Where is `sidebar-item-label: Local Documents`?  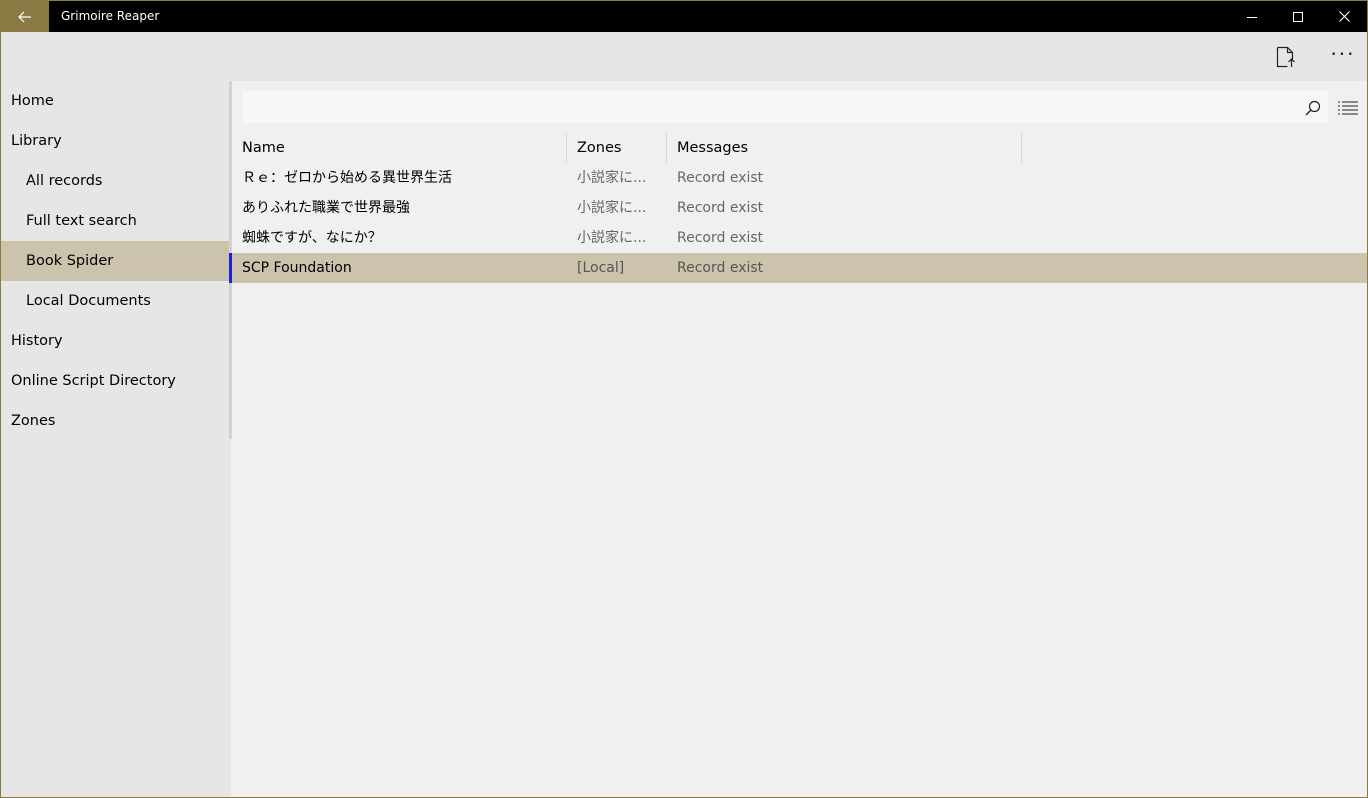
sidebar-item-label: Local Documents is located at coordinates (88, 301).